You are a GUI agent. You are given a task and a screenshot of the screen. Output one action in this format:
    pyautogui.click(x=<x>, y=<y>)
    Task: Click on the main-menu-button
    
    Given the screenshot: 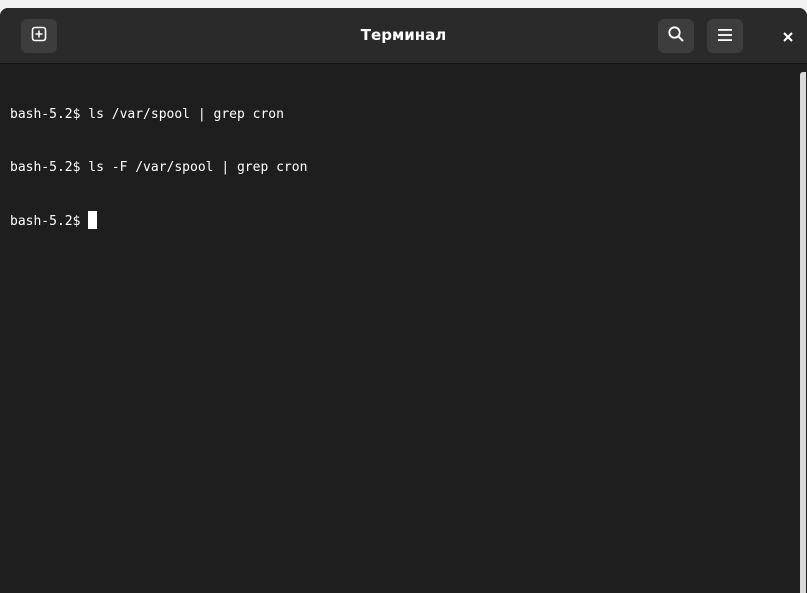 What is the action you would take?
    pyautogui.click(x=725, y=36)
    